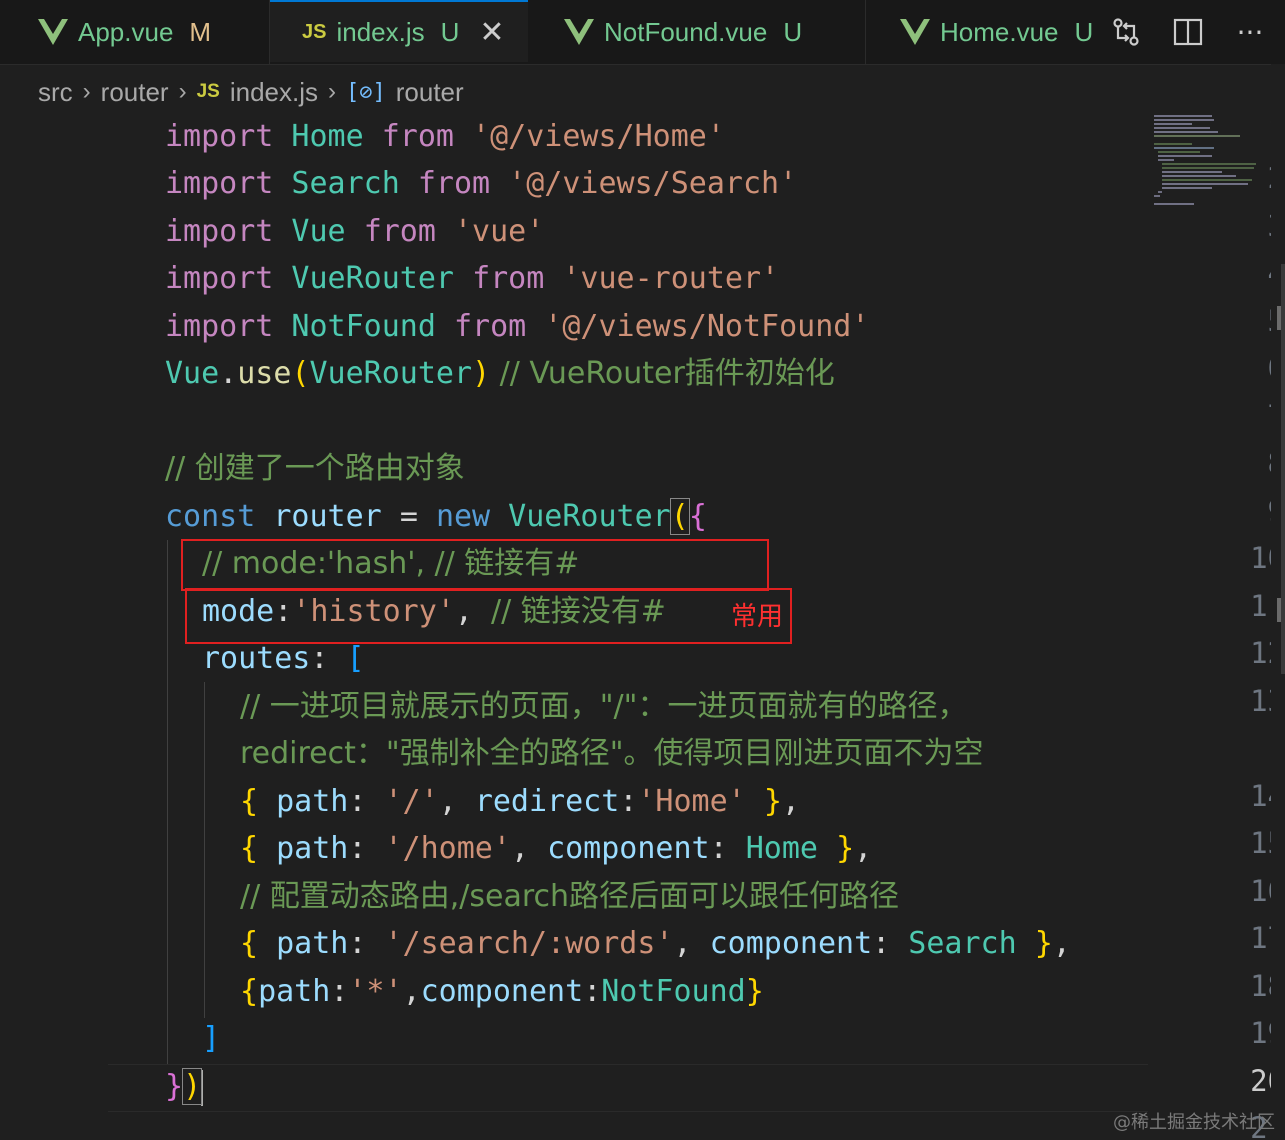 The image size is (1285, 1140). I want to click on vertical-scrollbar, so click(1278, 602).